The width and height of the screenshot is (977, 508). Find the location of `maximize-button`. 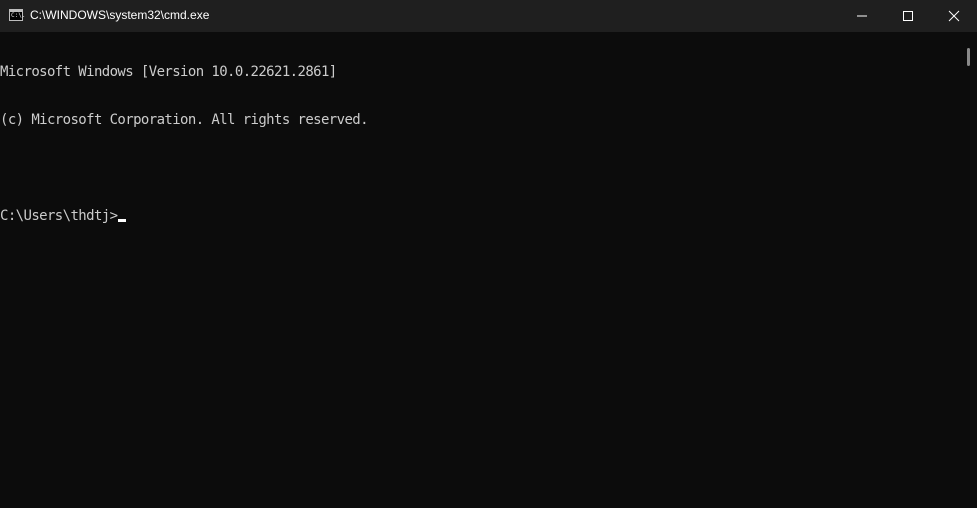

maximize-button is located at coordinates (908, 16).